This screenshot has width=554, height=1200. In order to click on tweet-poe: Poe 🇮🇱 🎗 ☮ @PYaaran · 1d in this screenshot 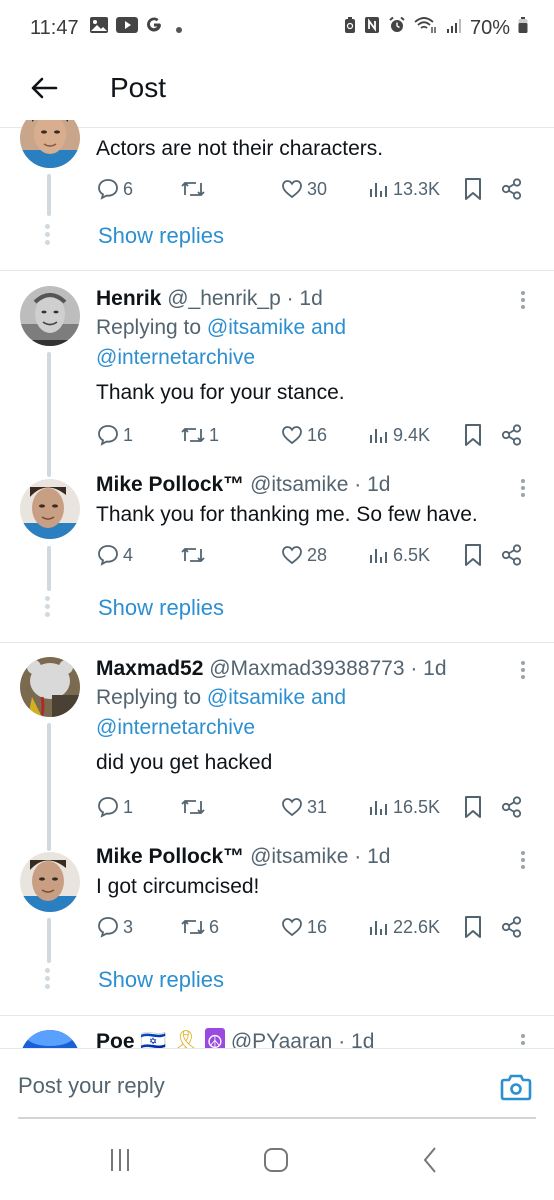, I will do `click(277, 1032)`.